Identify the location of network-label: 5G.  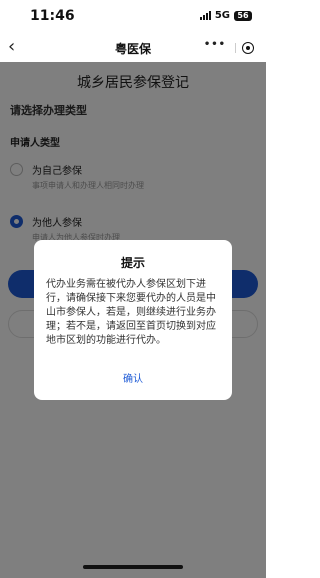
(222, 15).